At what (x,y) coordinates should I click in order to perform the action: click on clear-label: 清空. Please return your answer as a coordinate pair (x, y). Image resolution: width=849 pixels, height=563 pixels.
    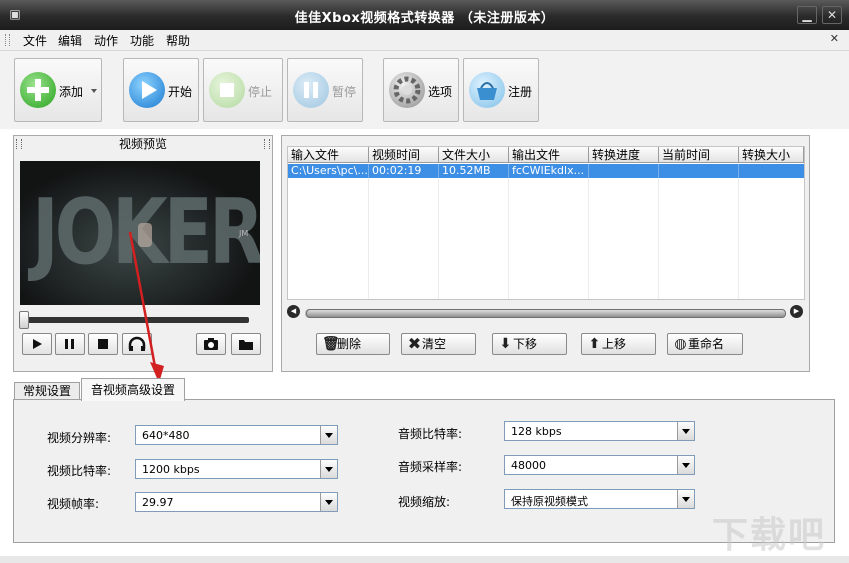
    Looking at the image, I should click on (434, 344).